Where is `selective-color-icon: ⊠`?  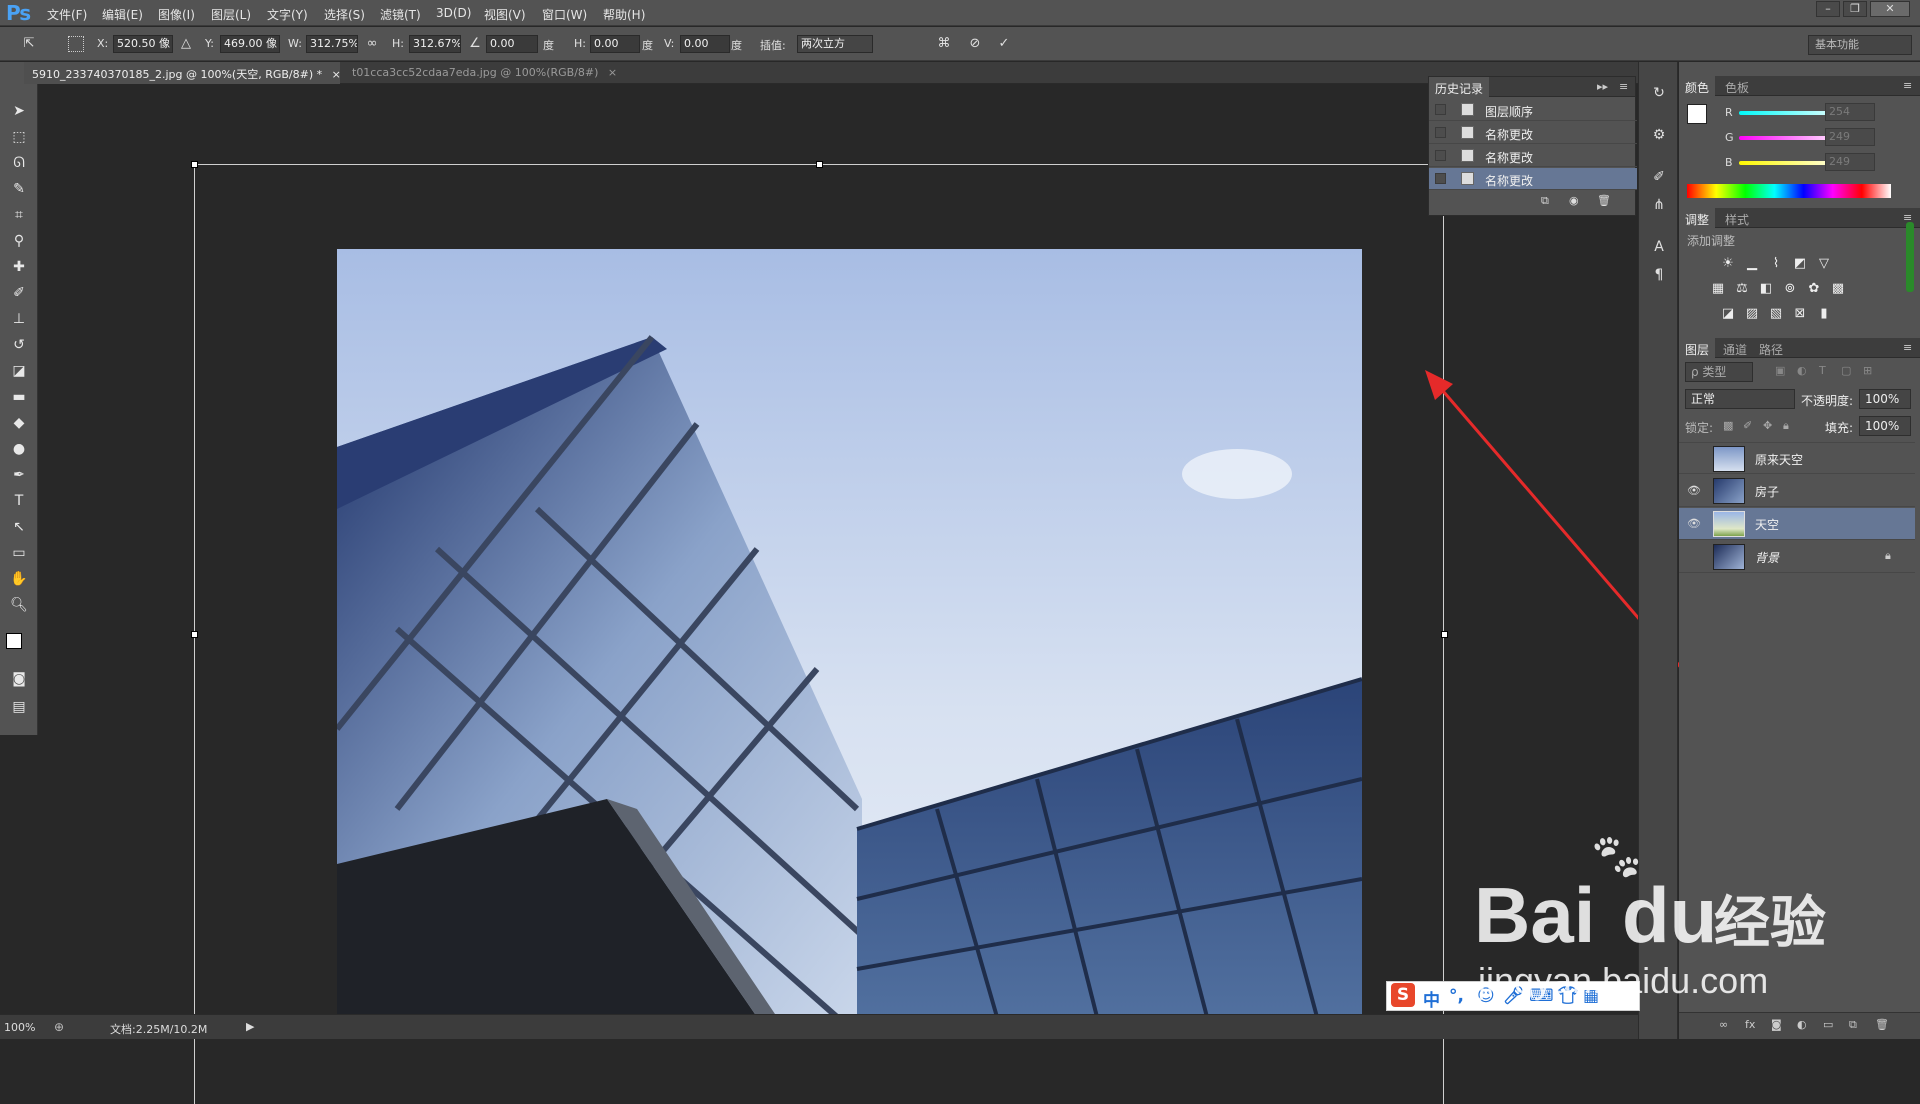 selective-color-icon: ⊠ is located at coordinates (1800, 314).